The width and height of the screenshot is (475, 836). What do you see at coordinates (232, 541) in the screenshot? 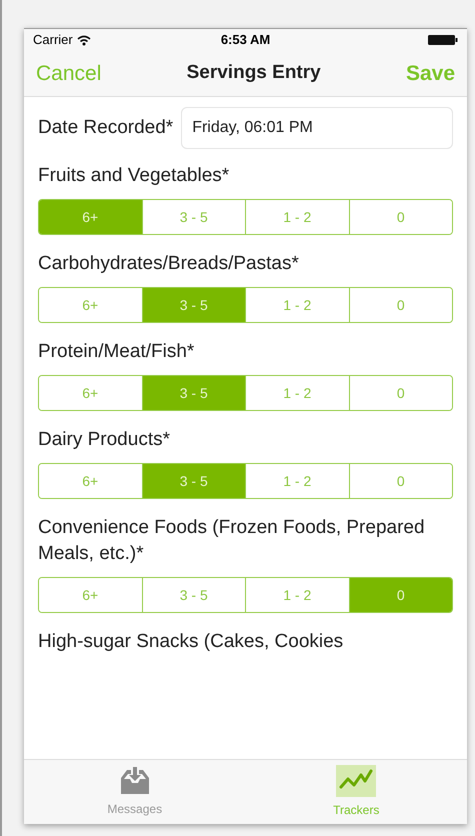
I see `question-label: Convenience Foods (Frozen Foods, Prepared Meals, etc.)*` at bounding box center [232, 541].